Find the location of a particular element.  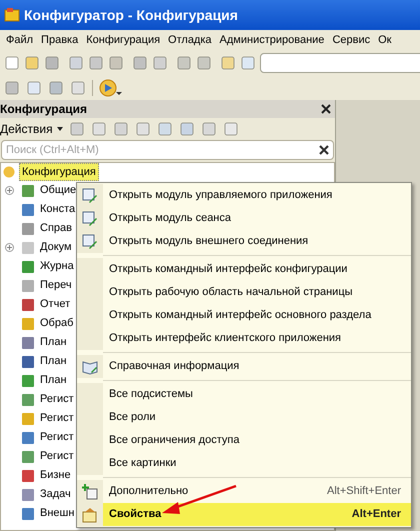

tree-item: Внешн is located at coordinates (57, 513).